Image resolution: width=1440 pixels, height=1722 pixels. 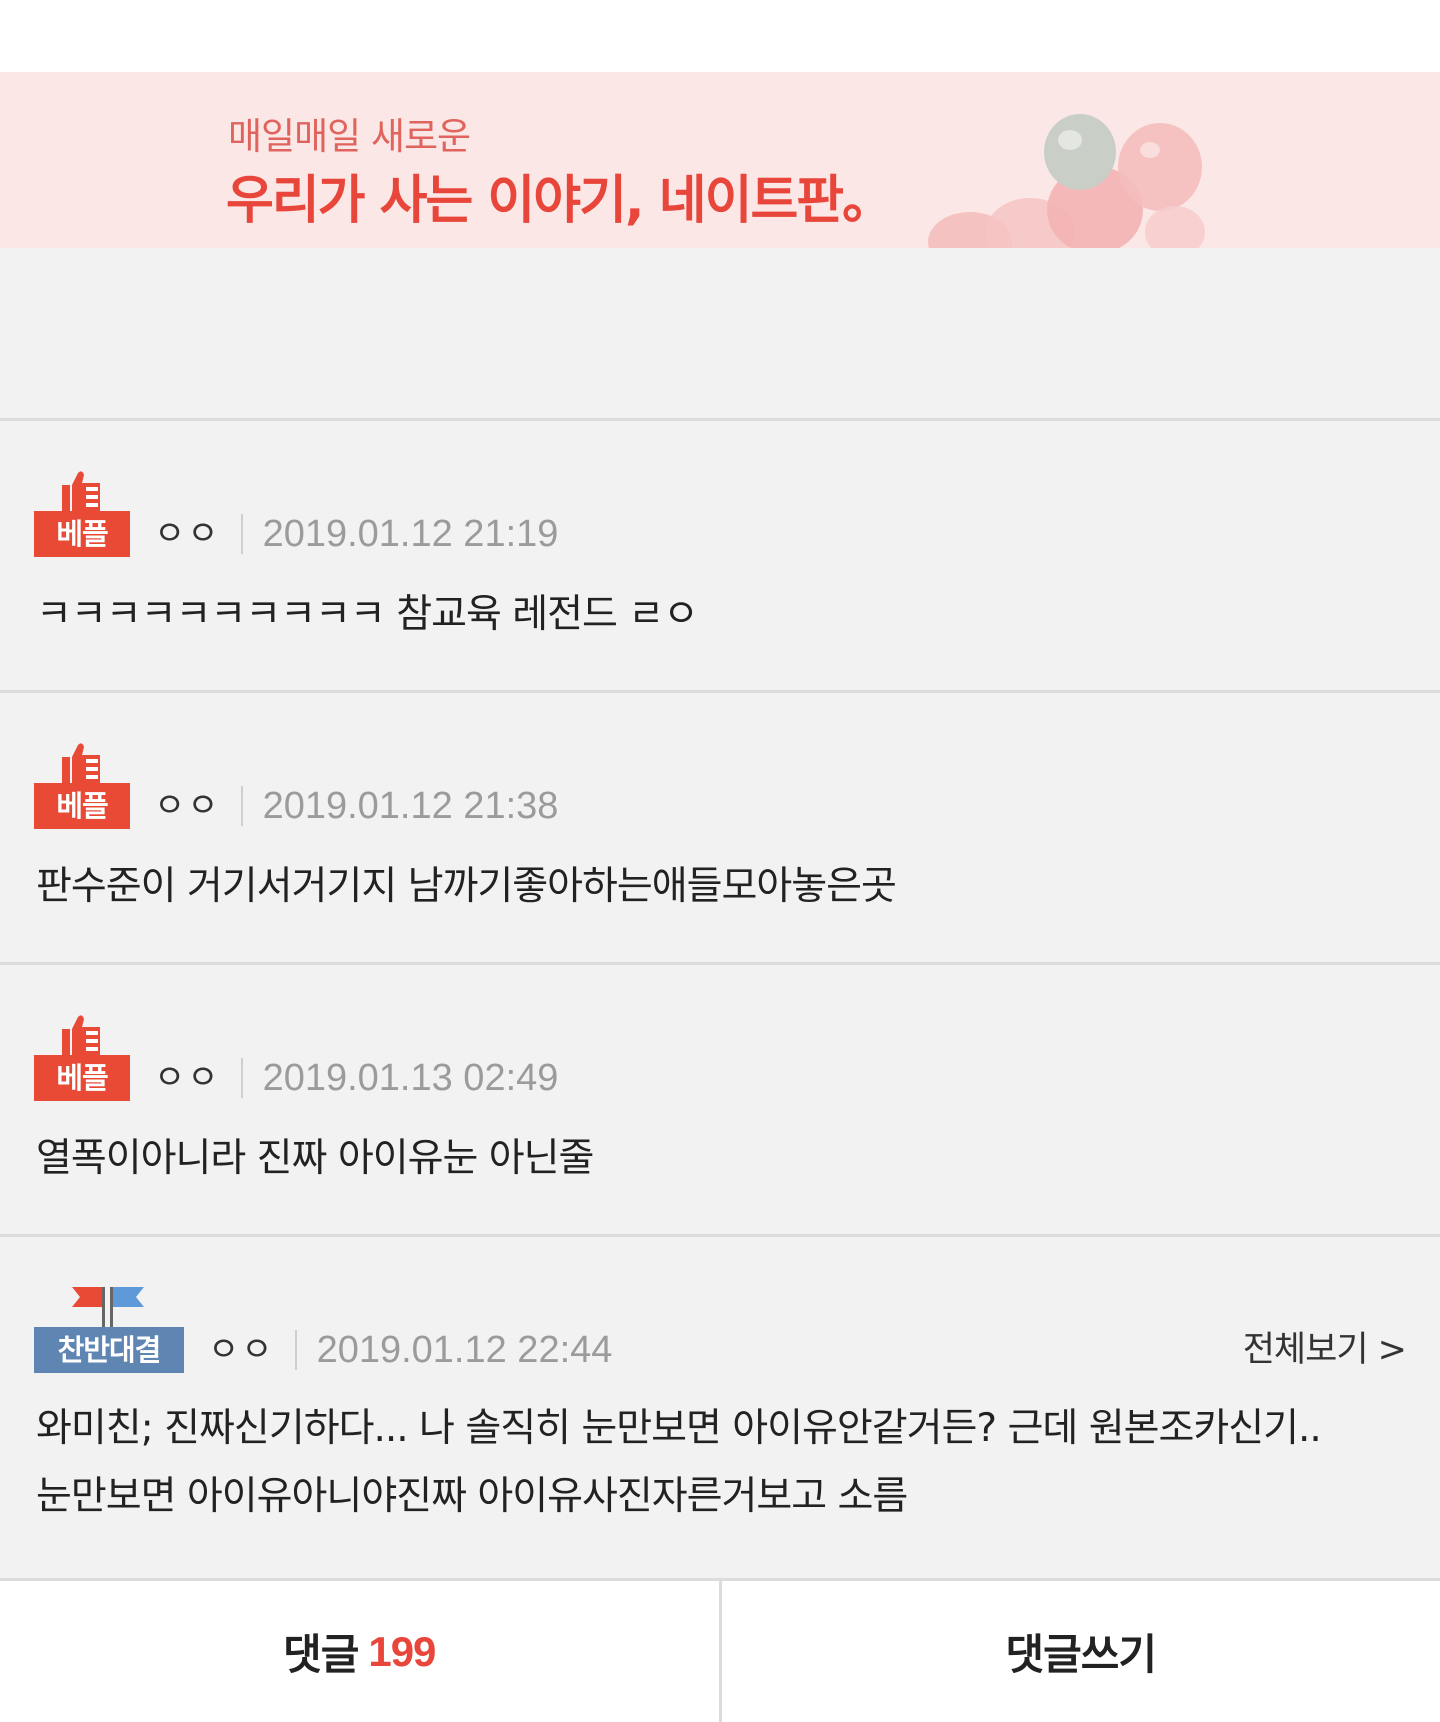 I want to click on write-comment-label: 댓글쓰기, so click(x=1081, y=1654).